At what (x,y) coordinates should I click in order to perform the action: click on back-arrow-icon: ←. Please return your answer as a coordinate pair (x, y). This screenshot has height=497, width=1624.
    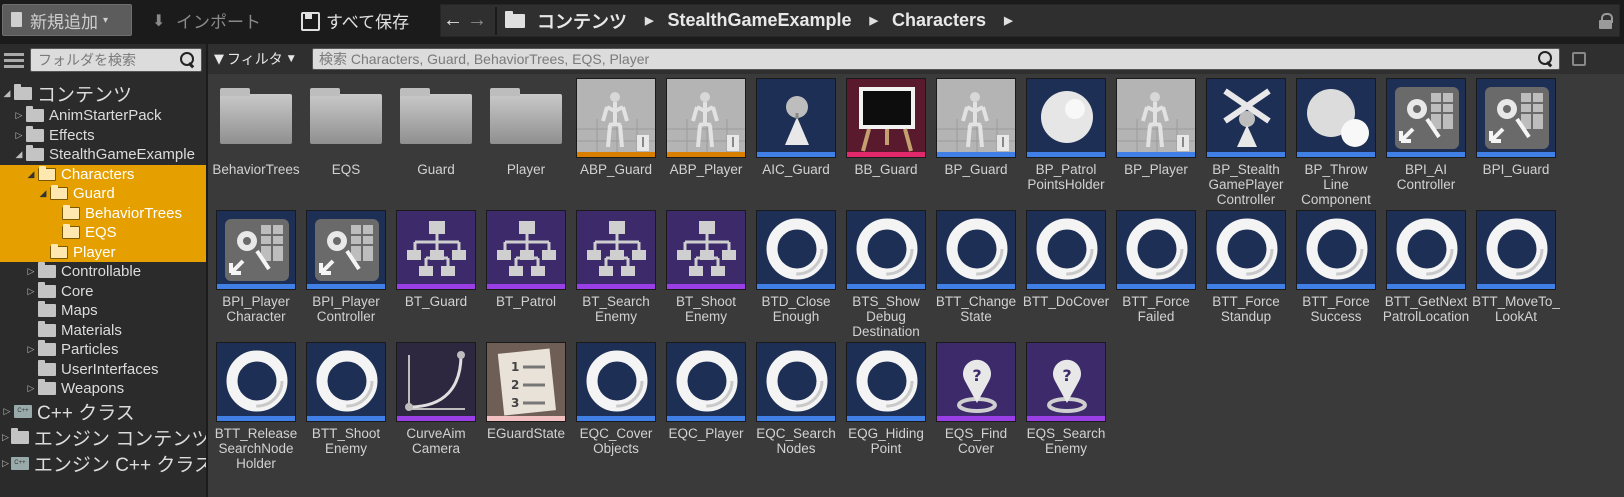
    Looking at the image, I should click on (453, 20).